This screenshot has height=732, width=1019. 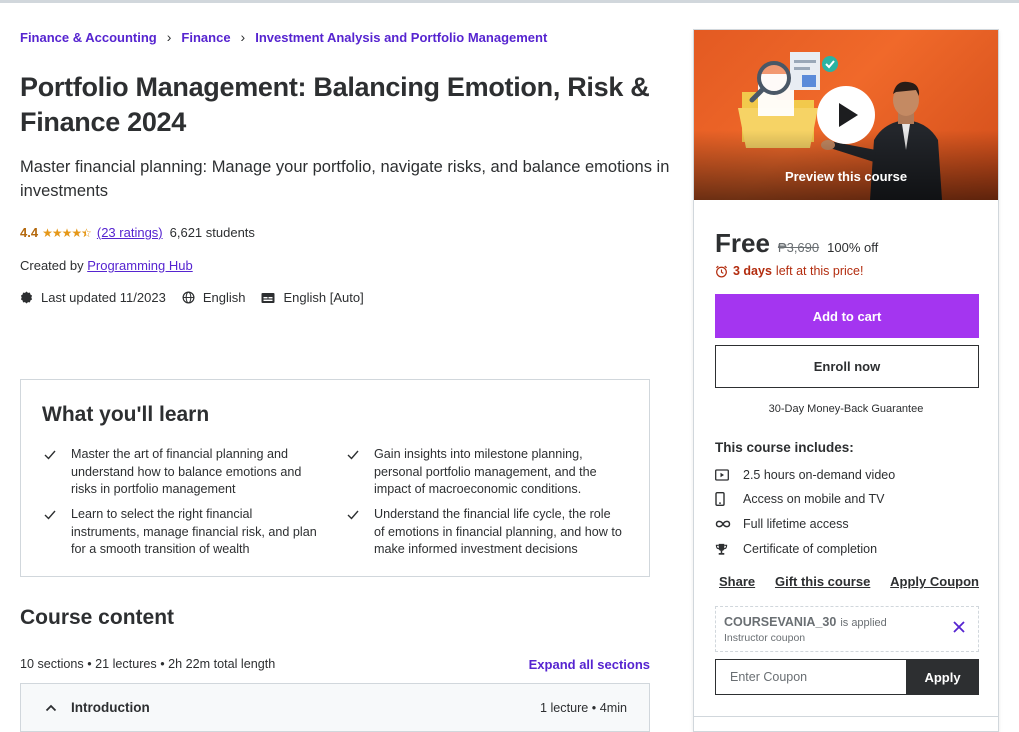 I want to click on mobile-icon, so click(x=720, y=499).